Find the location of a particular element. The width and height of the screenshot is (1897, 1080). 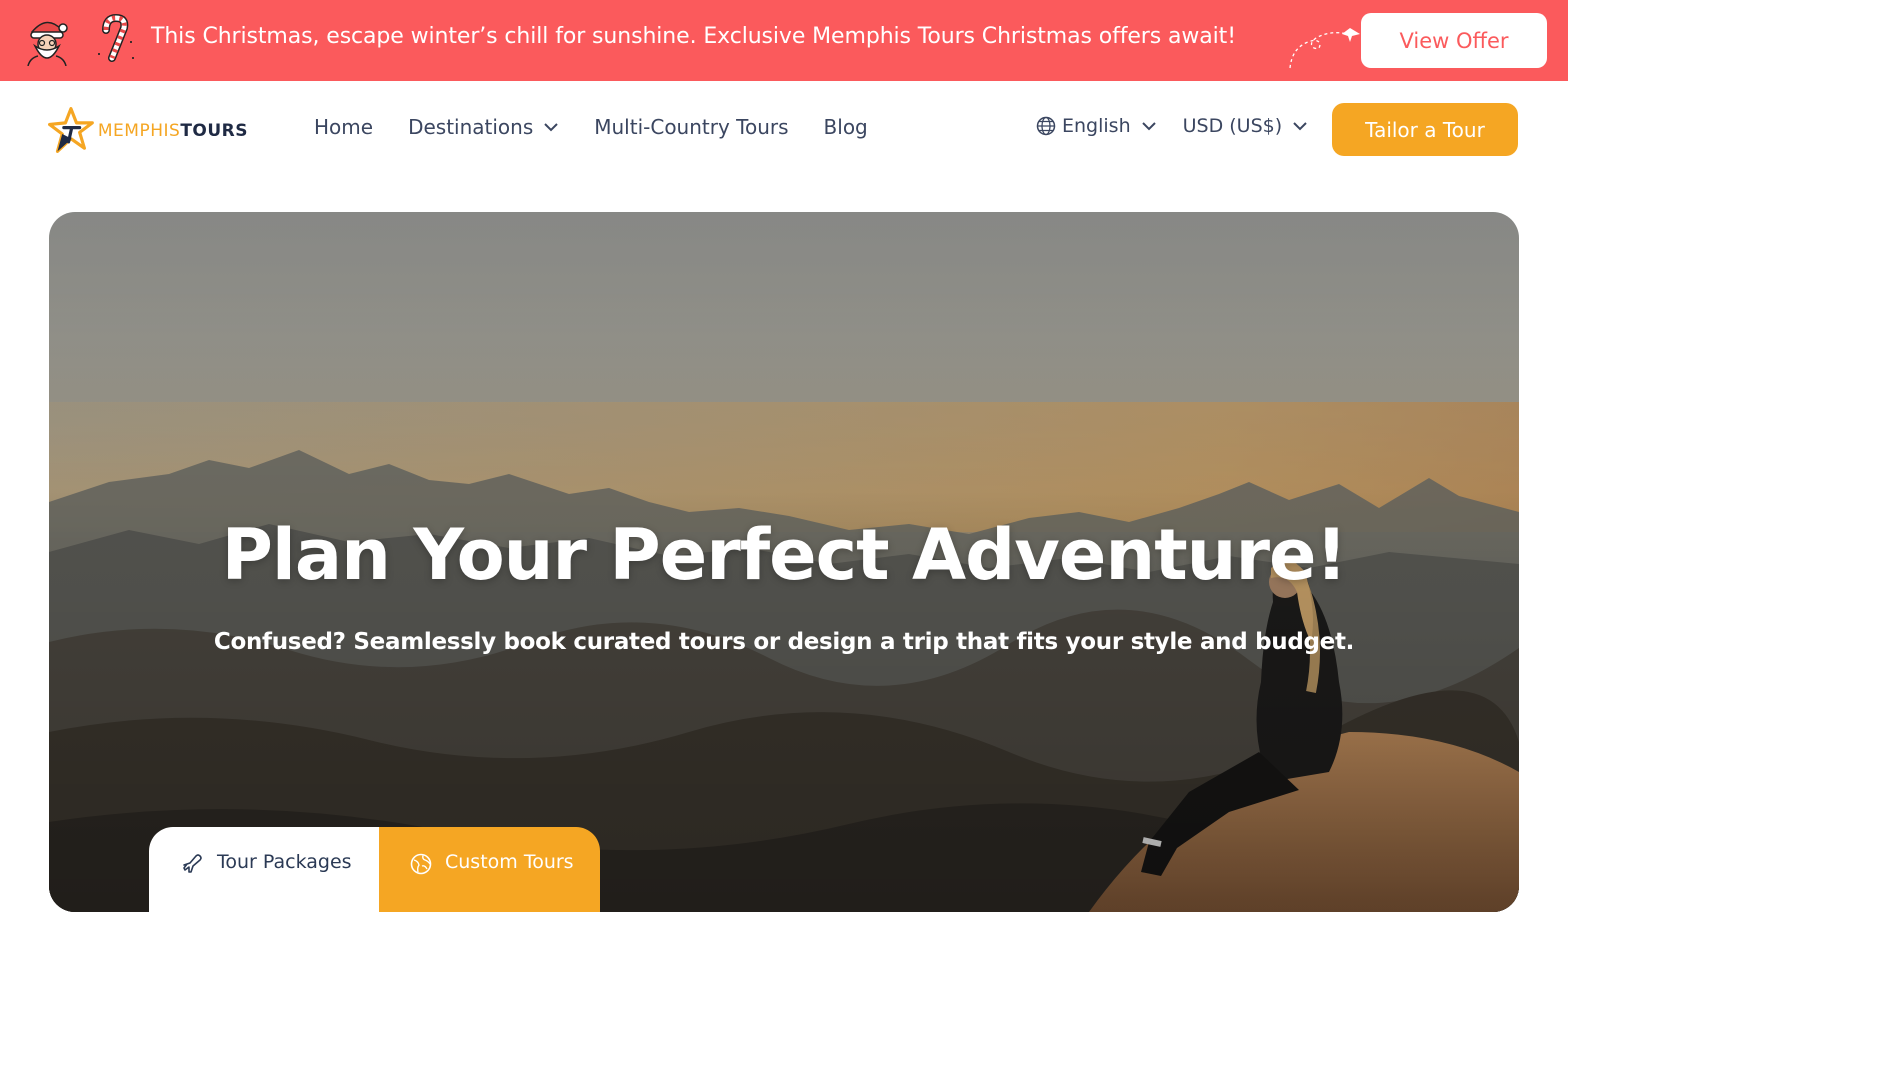

paper-plane-icon is located at coordinates (1324, 48).